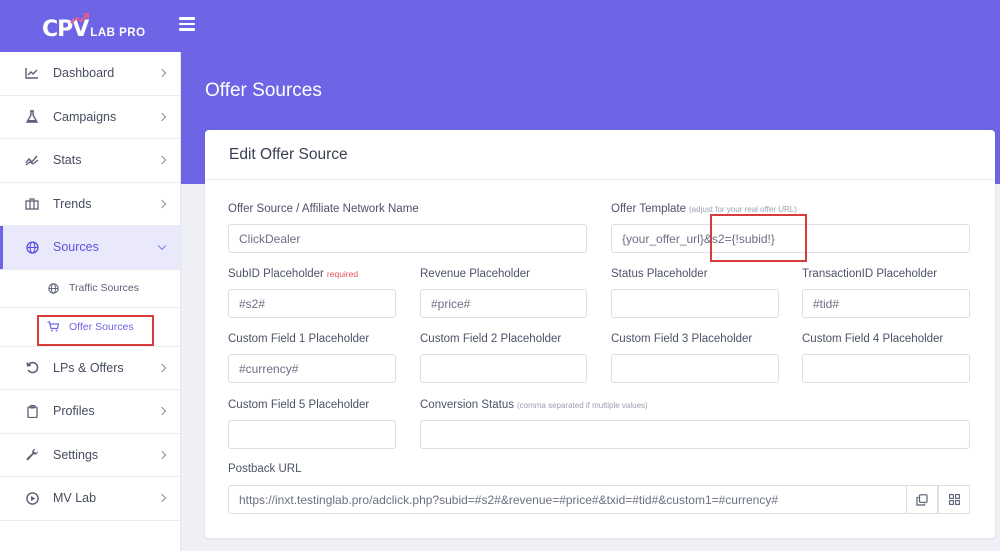 The height and width of the screenshot is (551, 1000). I want to click on custom-field-1-label: Custom Field 1 Placeholder, so click(299, 339).